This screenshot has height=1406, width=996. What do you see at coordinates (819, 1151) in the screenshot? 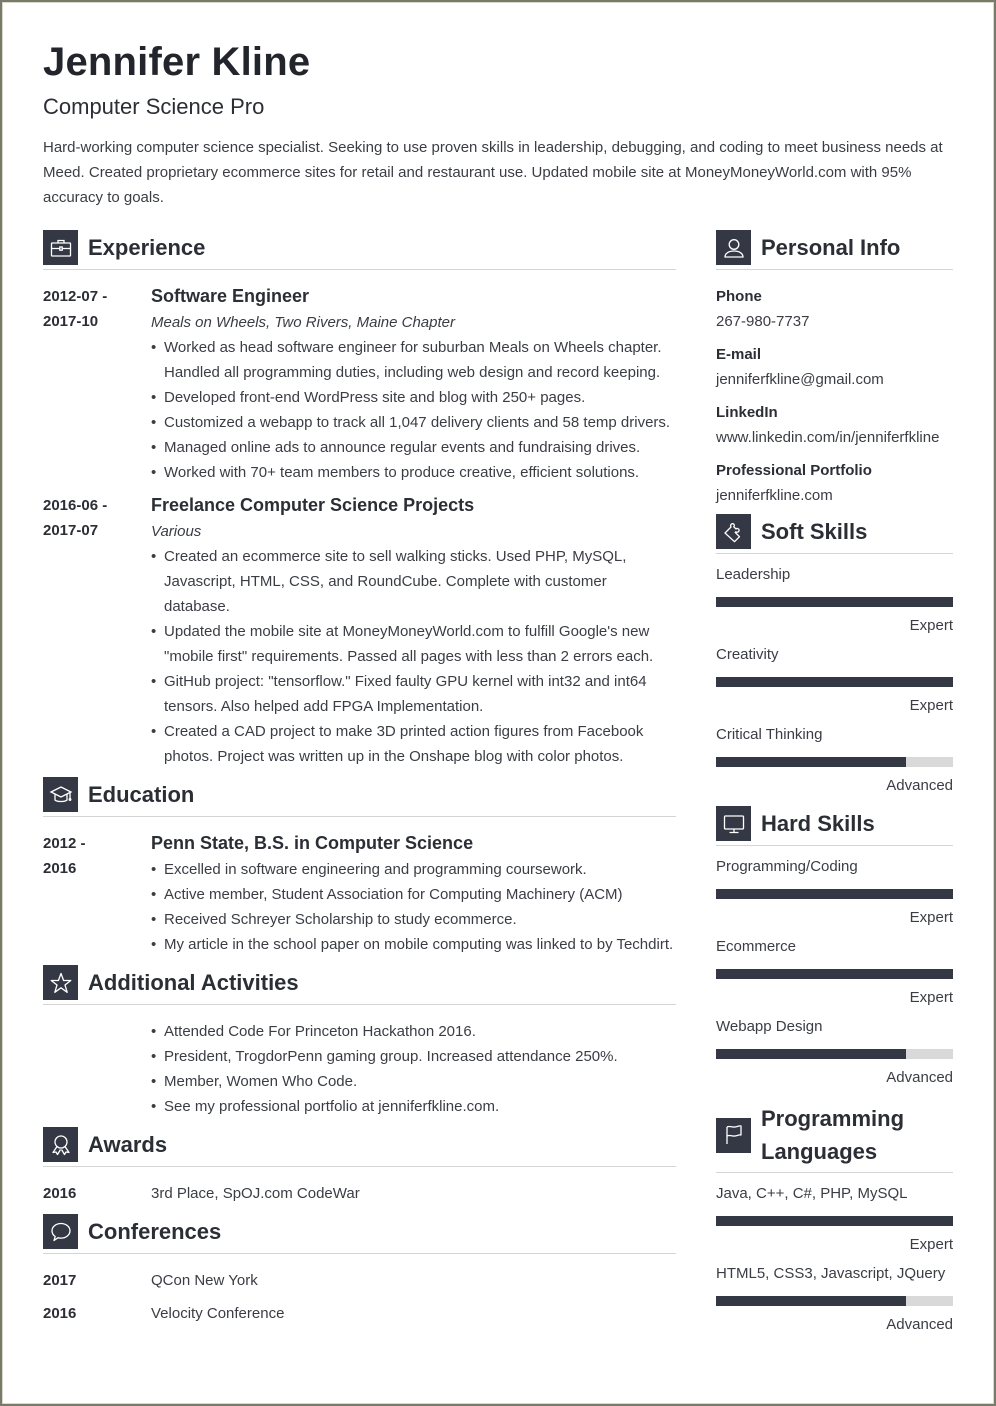
I see `heading-line: Languages` at bounding box center [819, 1151].